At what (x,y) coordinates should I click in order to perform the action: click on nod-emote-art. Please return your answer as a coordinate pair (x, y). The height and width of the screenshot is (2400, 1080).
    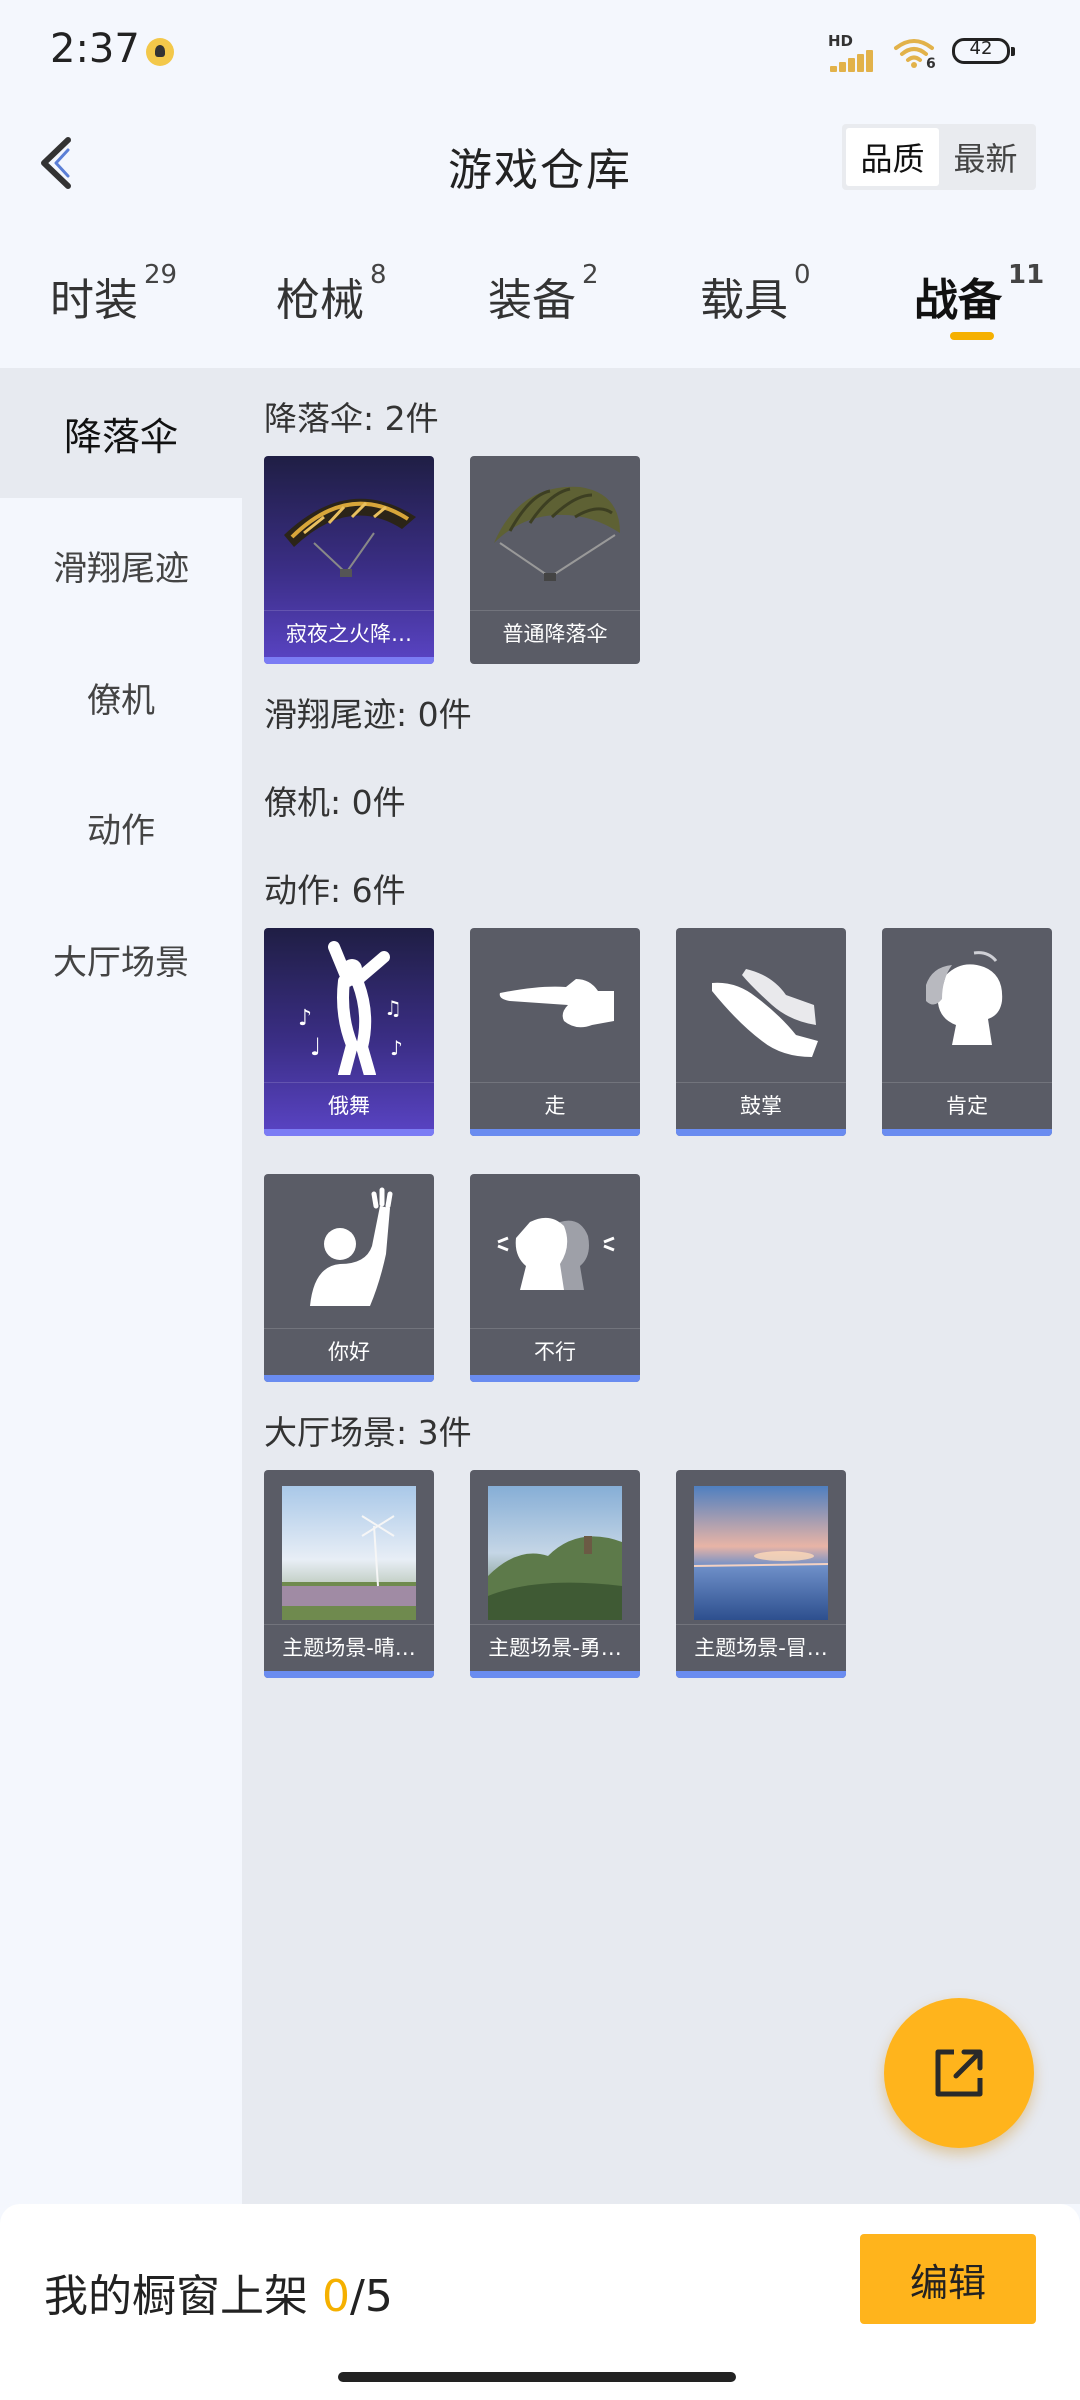
    Looking at the image, I should click on (967, 1005).